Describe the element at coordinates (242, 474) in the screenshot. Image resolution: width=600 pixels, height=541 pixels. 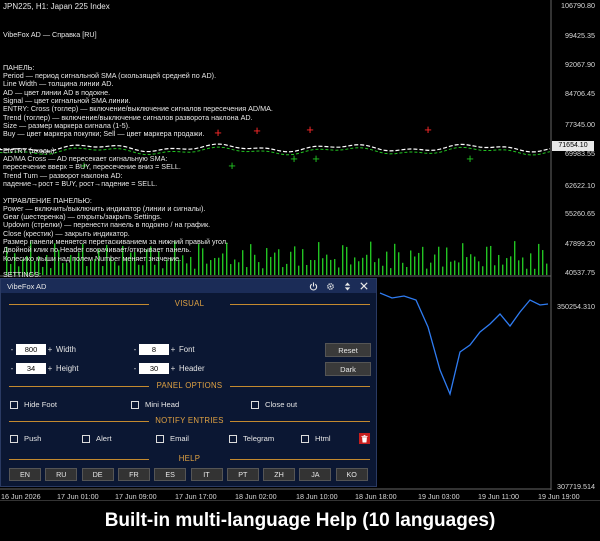
I see `lang-button-pt: PT` at that location.